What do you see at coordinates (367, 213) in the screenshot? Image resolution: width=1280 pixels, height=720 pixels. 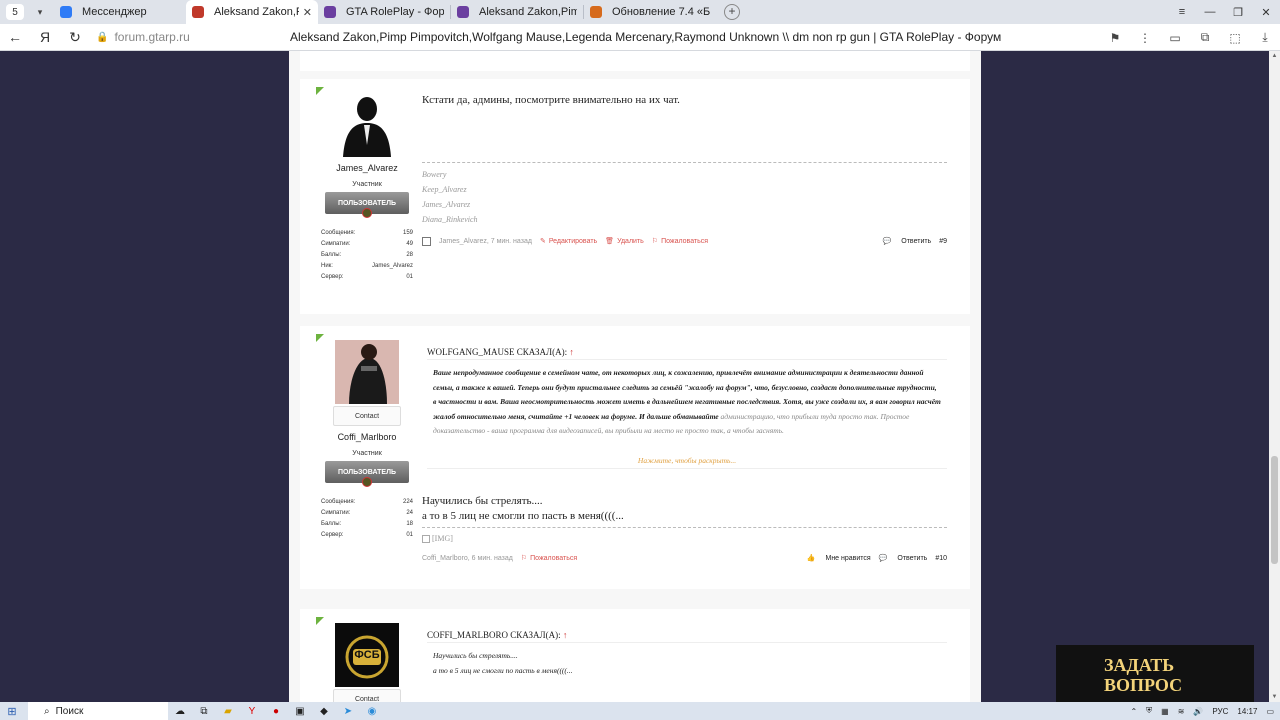 I see `rank-emblem-icon` at bounding box center [367, 213].